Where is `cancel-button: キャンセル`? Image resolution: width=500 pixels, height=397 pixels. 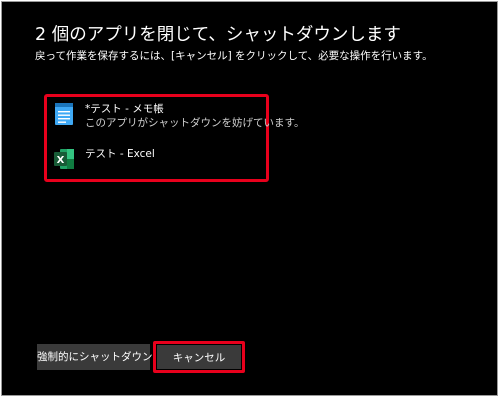
cancel-button: キャンセル is located at coordinates (199, 357).